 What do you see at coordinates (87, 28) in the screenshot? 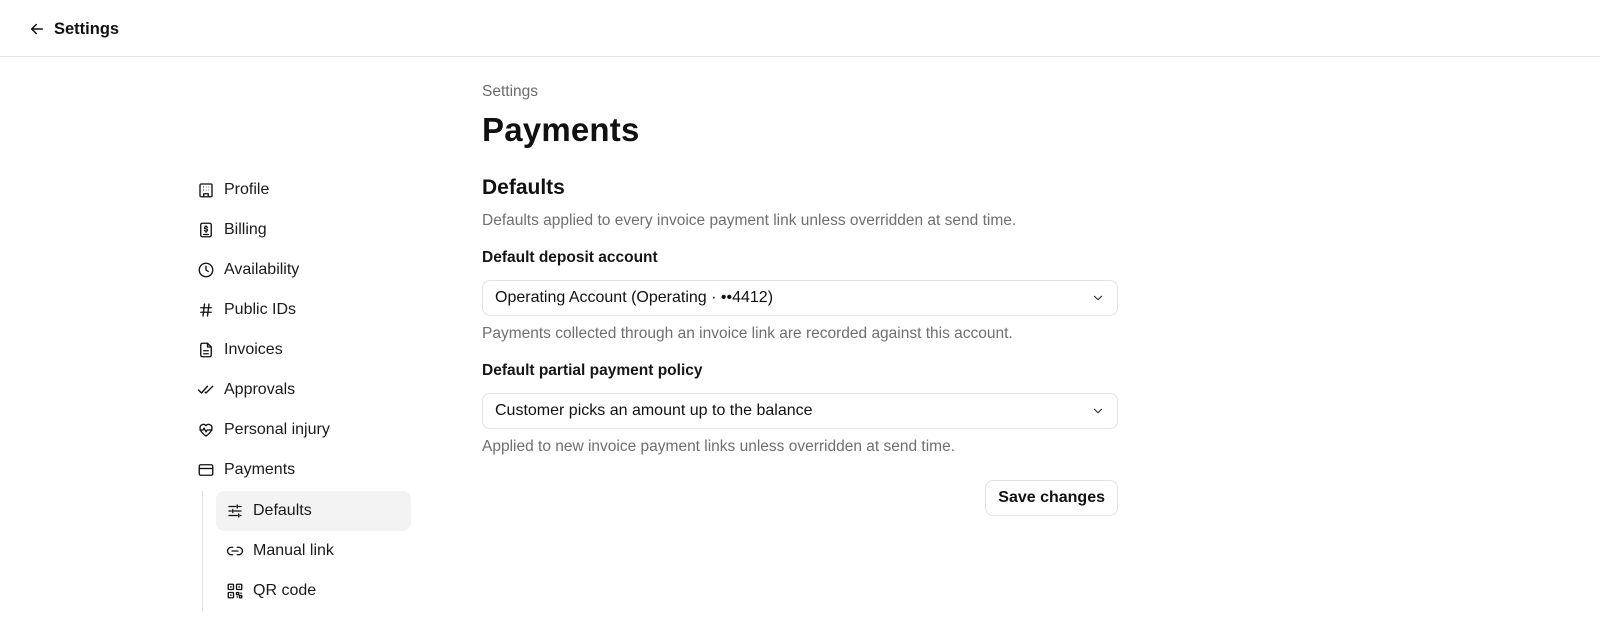
I see `back-label: Settings` at bounding box center [87, 28].